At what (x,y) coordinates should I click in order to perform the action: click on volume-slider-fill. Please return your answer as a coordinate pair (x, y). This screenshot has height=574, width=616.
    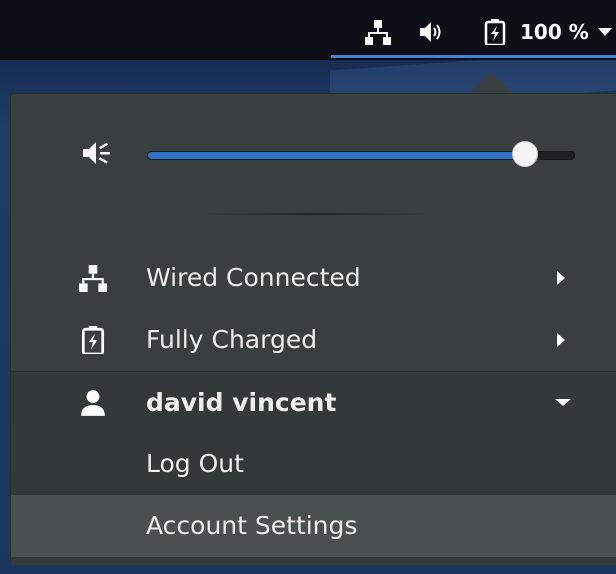
    Looking at the image, I should click on (339, 155).